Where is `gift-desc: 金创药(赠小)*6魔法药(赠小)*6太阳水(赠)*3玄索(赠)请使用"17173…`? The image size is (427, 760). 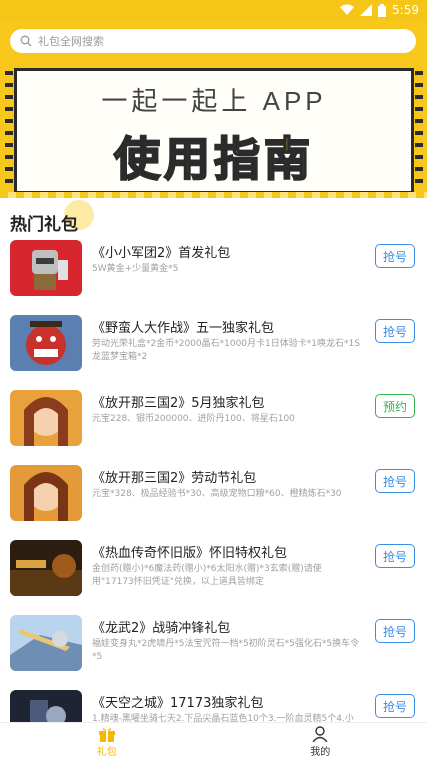 gift-desc: 金创药(赠小)*6魔法药(赠小)*6太阳水(赠)*3玄索(赠)请使用"17173… is located at coordinates (207, 575).